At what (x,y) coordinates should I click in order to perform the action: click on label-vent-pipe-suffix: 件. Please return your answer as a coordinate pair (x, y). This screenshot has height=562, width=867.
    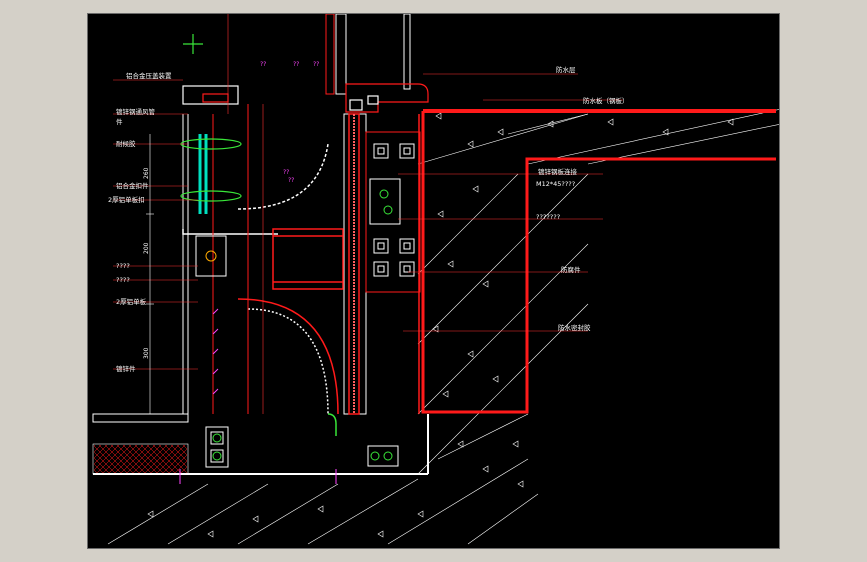
    Looking at the image, I should click on (119, 121).